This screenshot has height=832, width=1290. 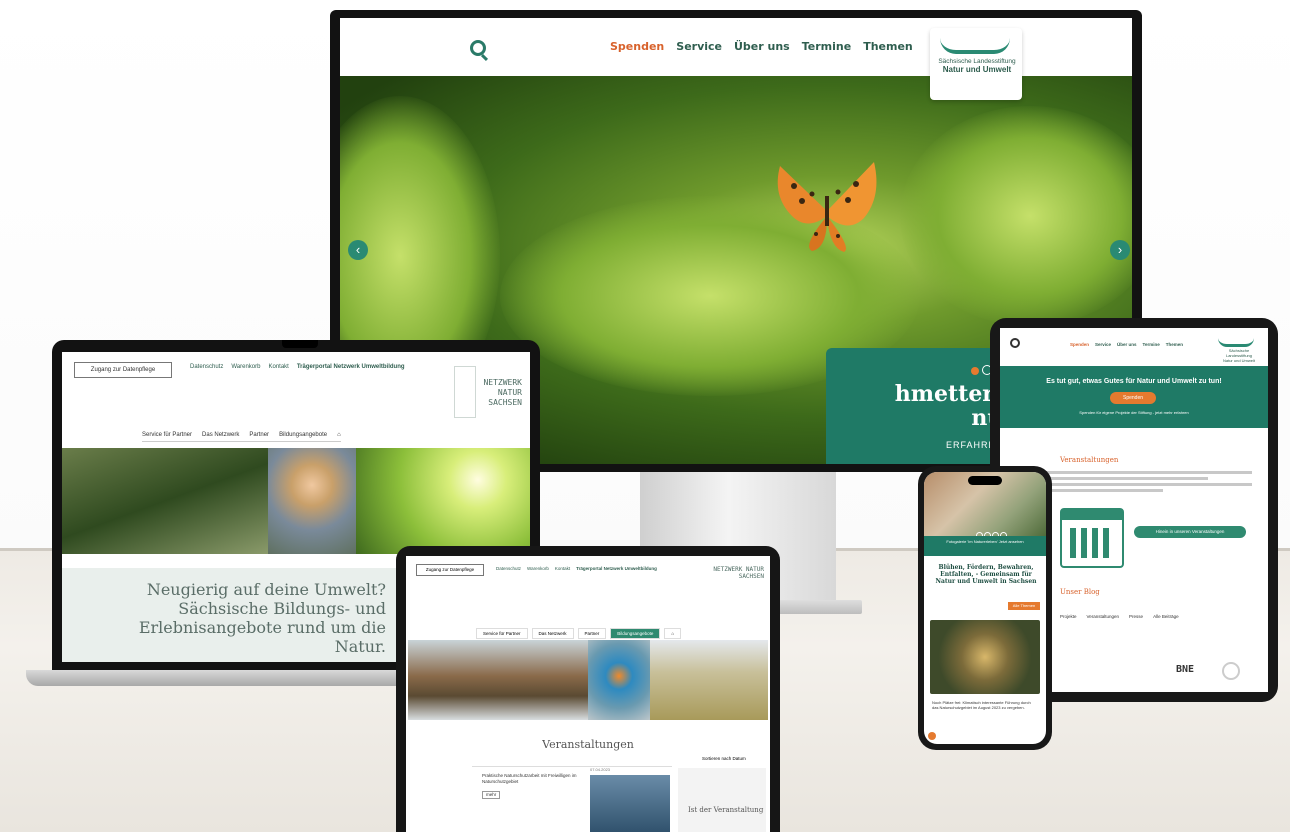 I want to click on blog-tab: Presse, so click(x=1136, y=616).